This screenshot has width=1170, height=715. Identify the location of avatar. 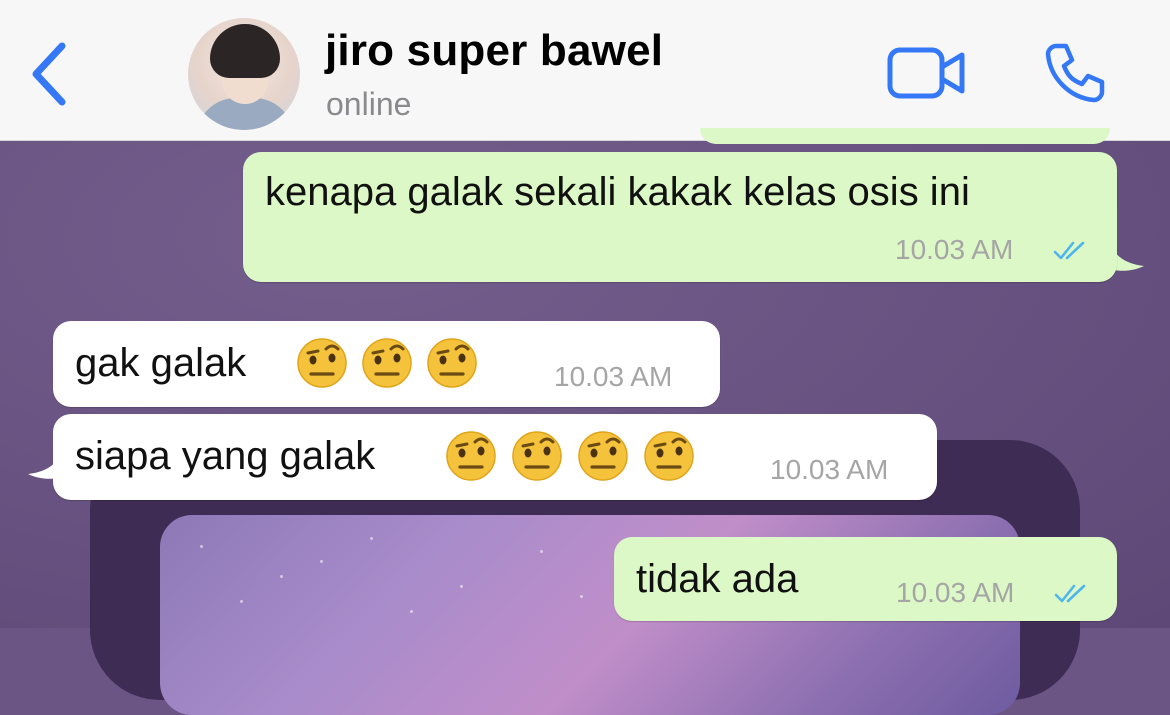
(244, 74).